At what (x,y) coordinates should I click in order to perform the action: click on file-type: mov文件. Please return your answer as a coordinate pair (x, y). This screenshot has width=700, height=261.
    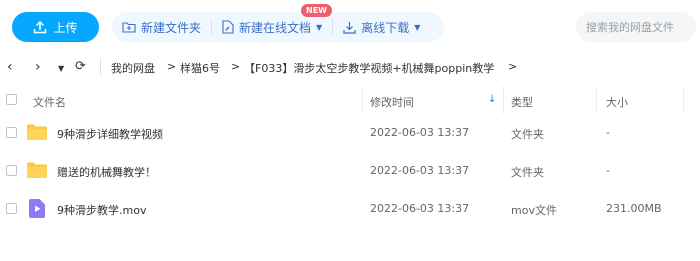
    Looking at the image, I should click on (534, 210).